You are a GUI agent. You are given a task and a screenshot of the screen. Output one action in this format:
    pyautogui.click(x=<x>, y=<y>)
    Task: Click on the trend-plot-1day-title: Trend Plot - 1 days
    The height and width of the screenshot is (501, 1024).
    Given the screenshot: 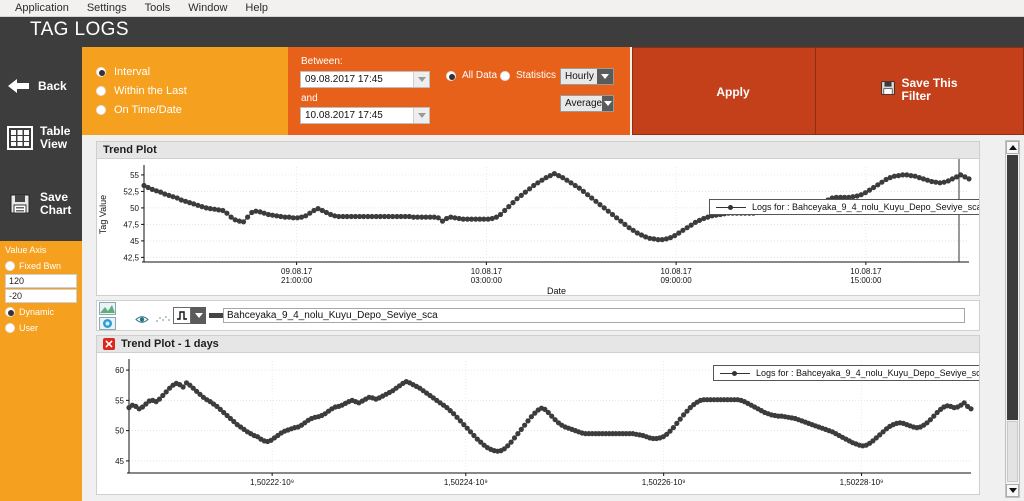 What is the action you would take?
    pyautogui.click(x=170, y=344)
    